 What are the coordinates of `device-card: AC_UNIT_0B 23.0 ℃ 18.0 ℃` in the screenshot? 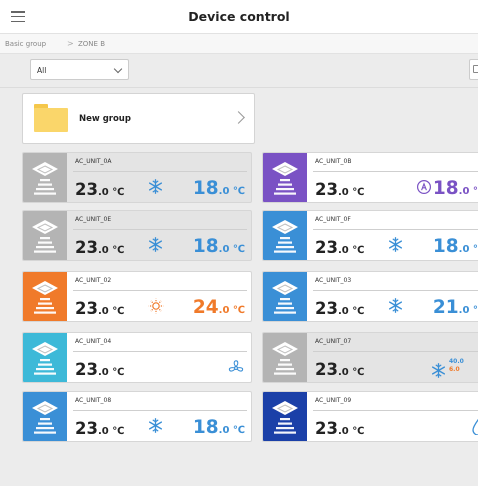 It's located at (370, 177).